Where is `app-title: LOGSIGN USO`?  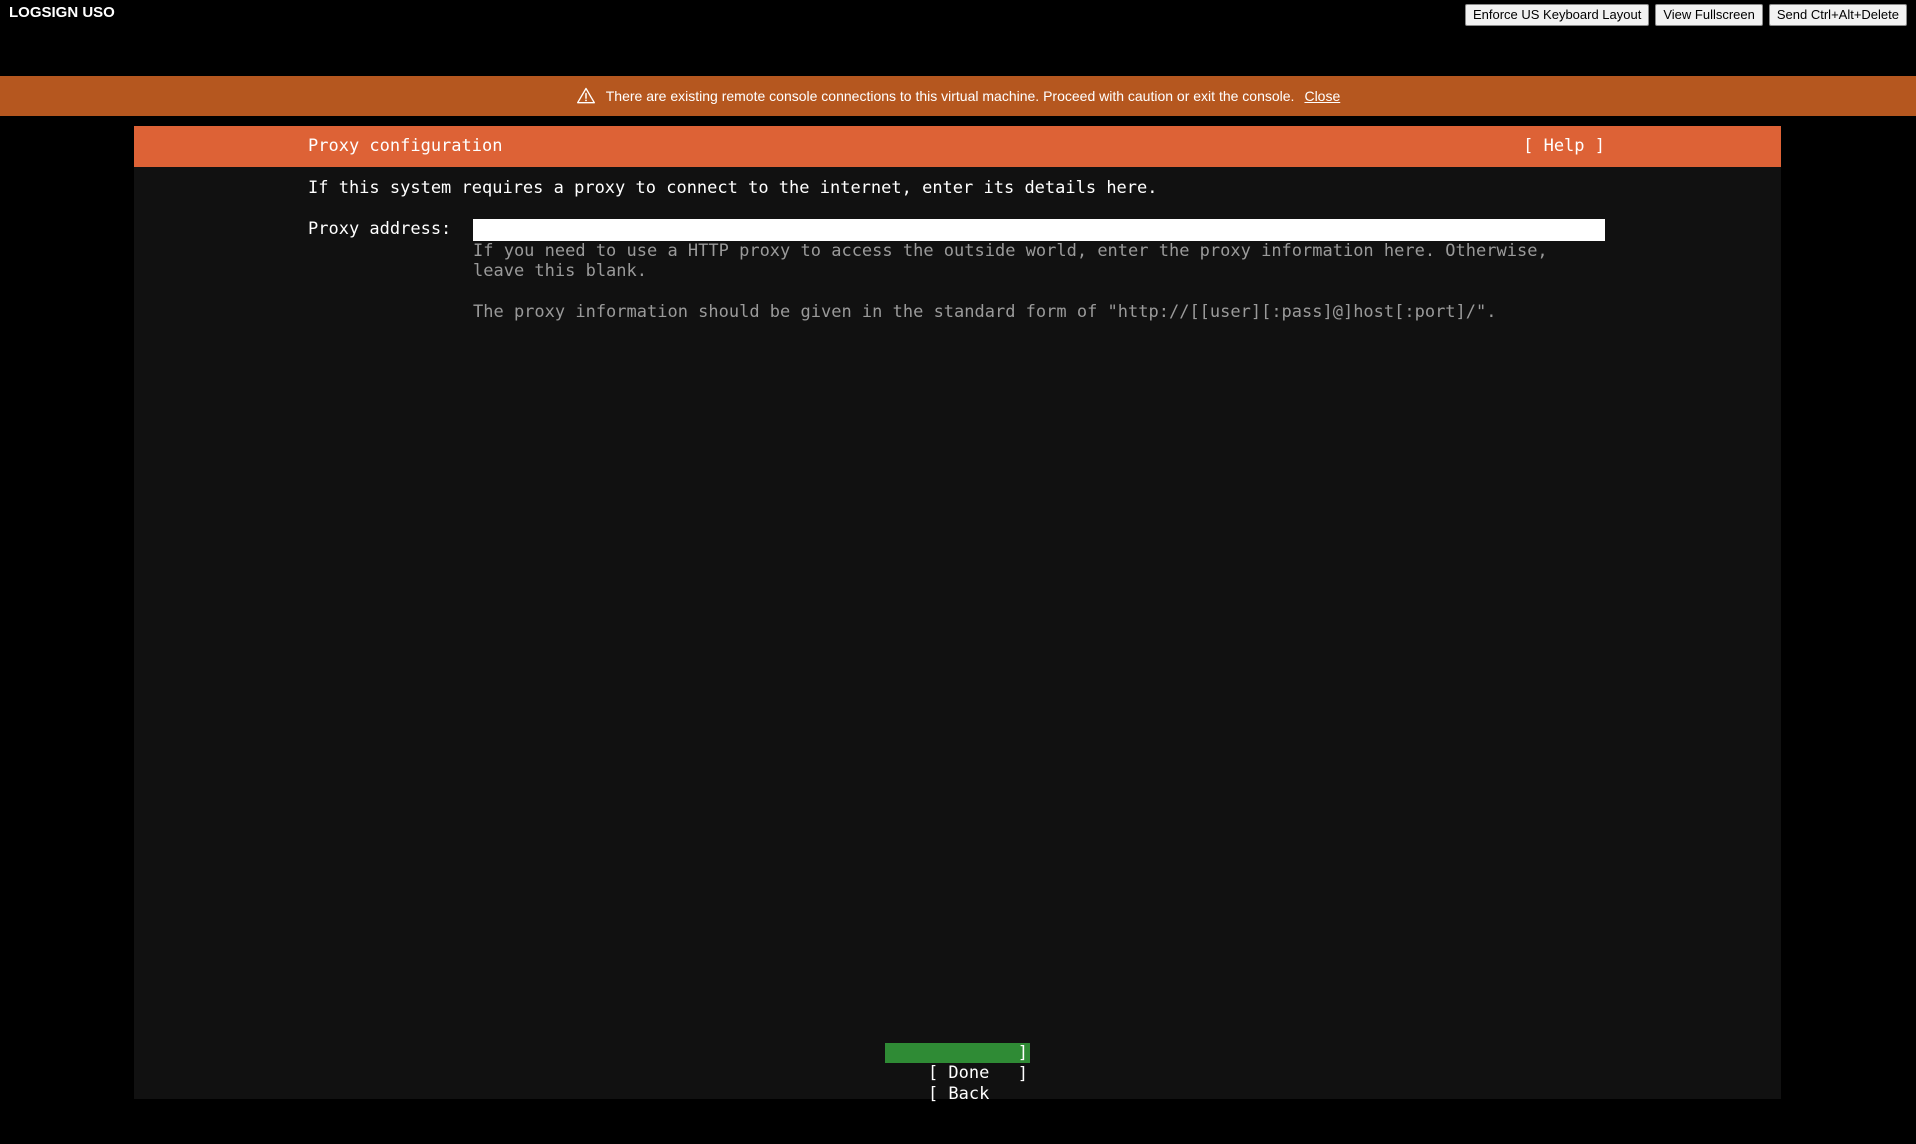
app-title: LOGSIGN USO is located at coordinates (62, 12).